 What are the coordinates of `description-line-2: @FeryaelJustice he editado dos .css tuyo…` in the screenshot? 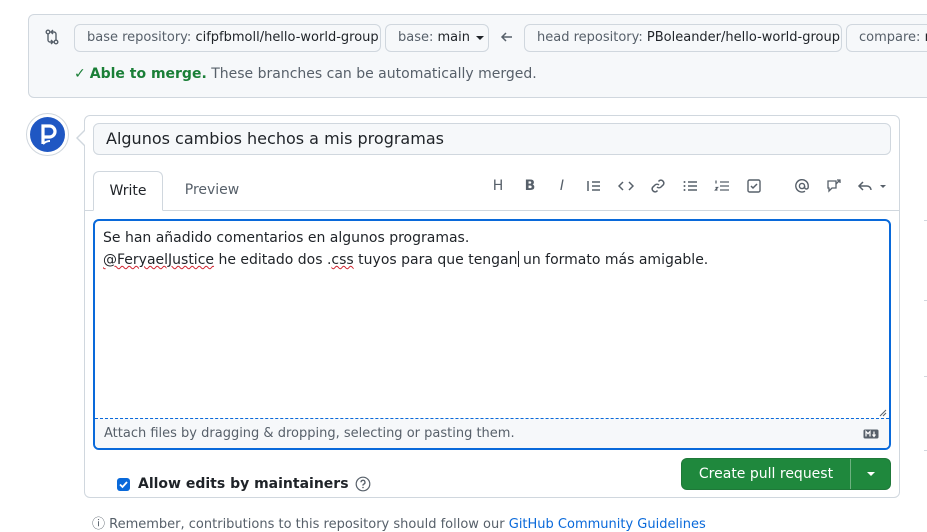 It's located at (406, 259).